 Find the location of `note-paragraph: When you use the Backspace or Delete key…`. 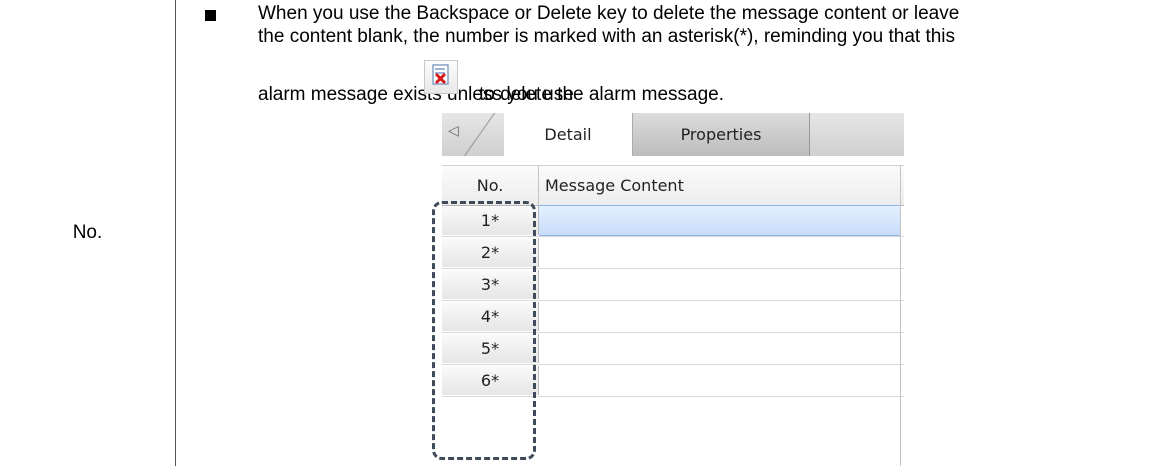

note-paragraph: When you use the Backspace or Delete key… is located at coordinates (708, 25).